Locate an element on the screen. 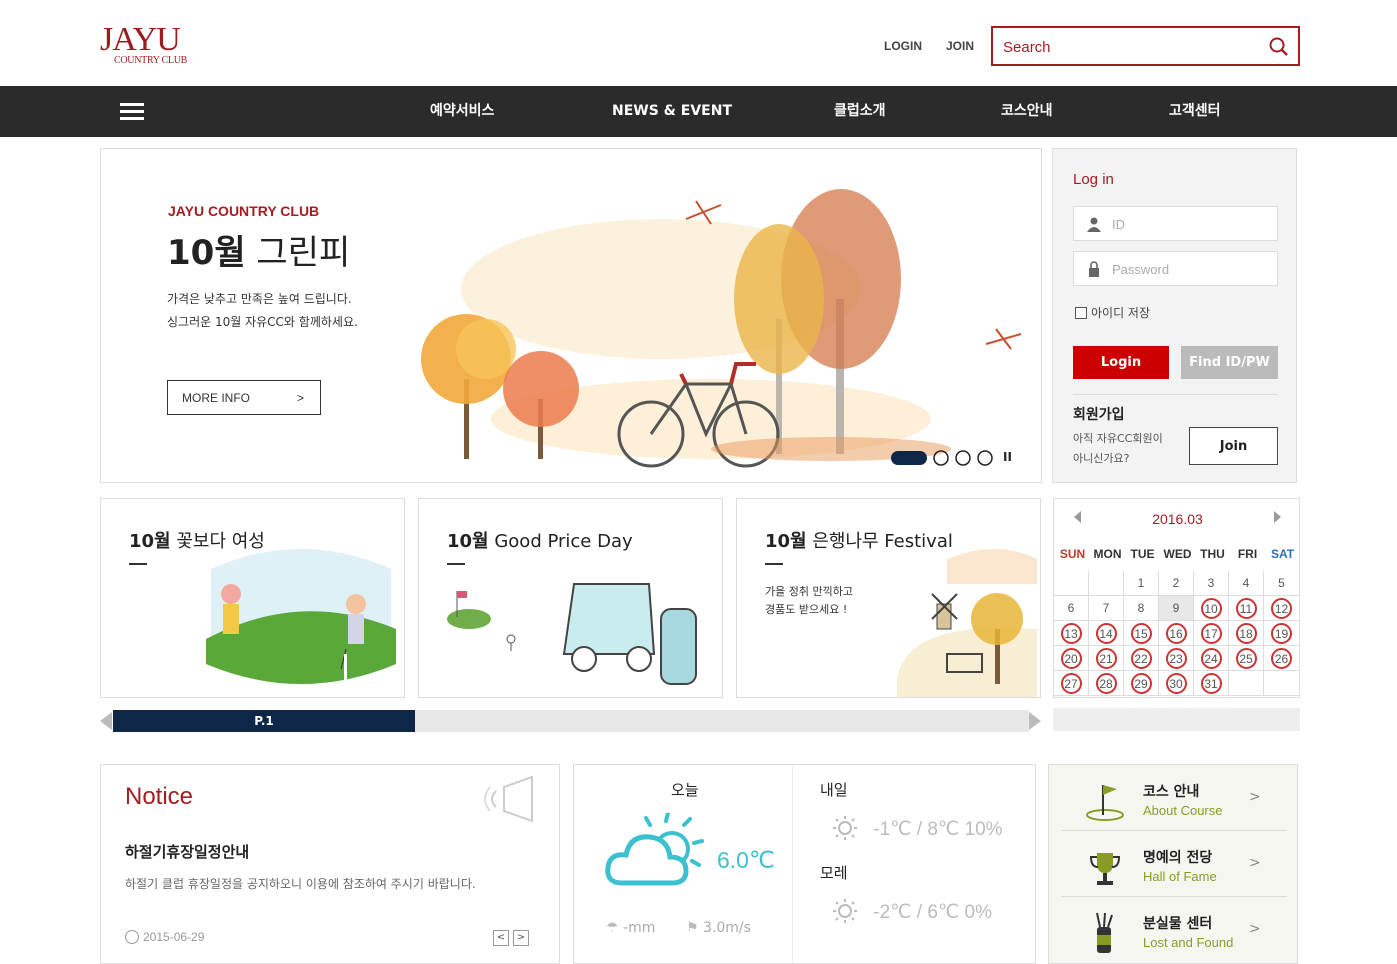  calendar-day: 5 is located at coordinates (1281, 583).